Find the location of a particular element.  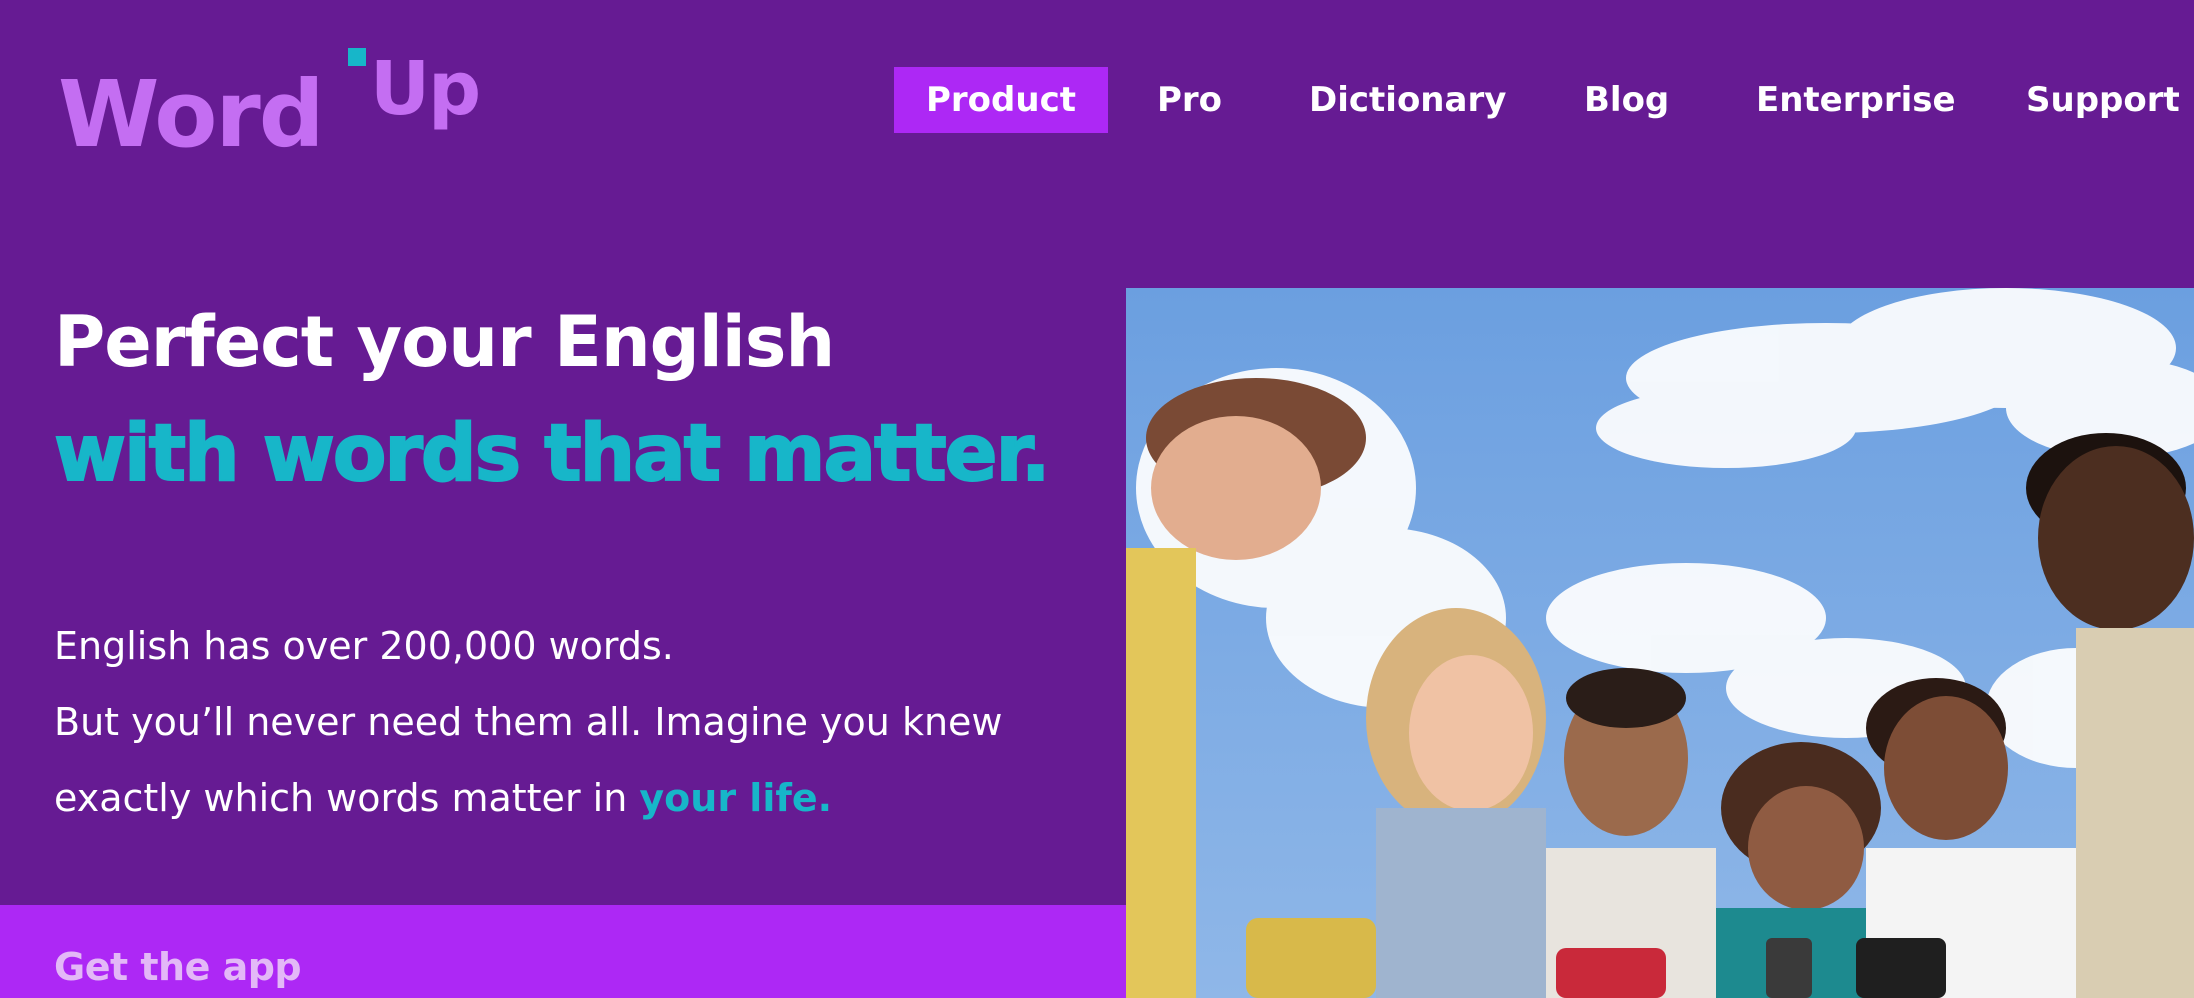

logo-accent-square is located at coordinates (357, 57).